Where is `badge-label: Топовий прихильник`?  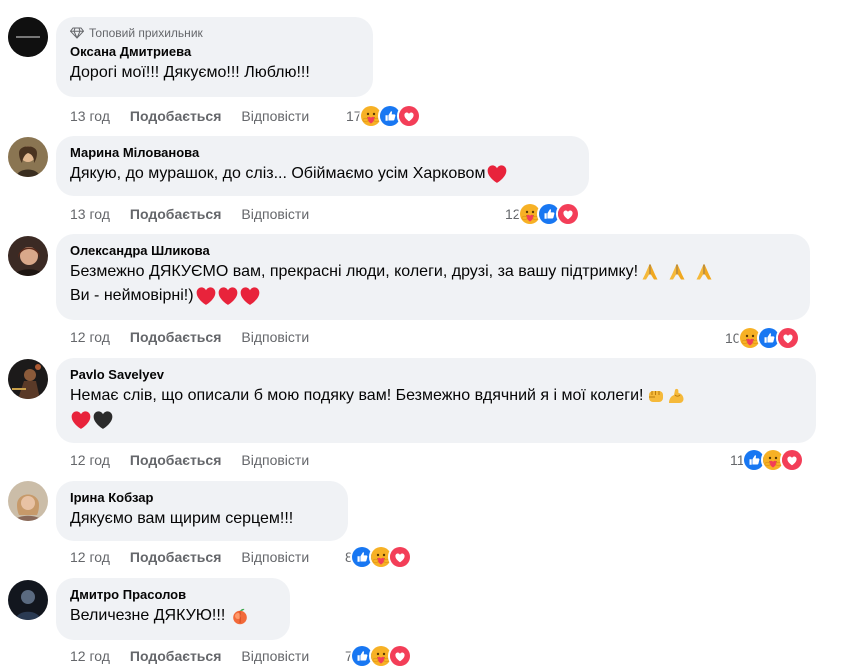
badge-label: Топовий прихильник is located at coordinates (146, 33).